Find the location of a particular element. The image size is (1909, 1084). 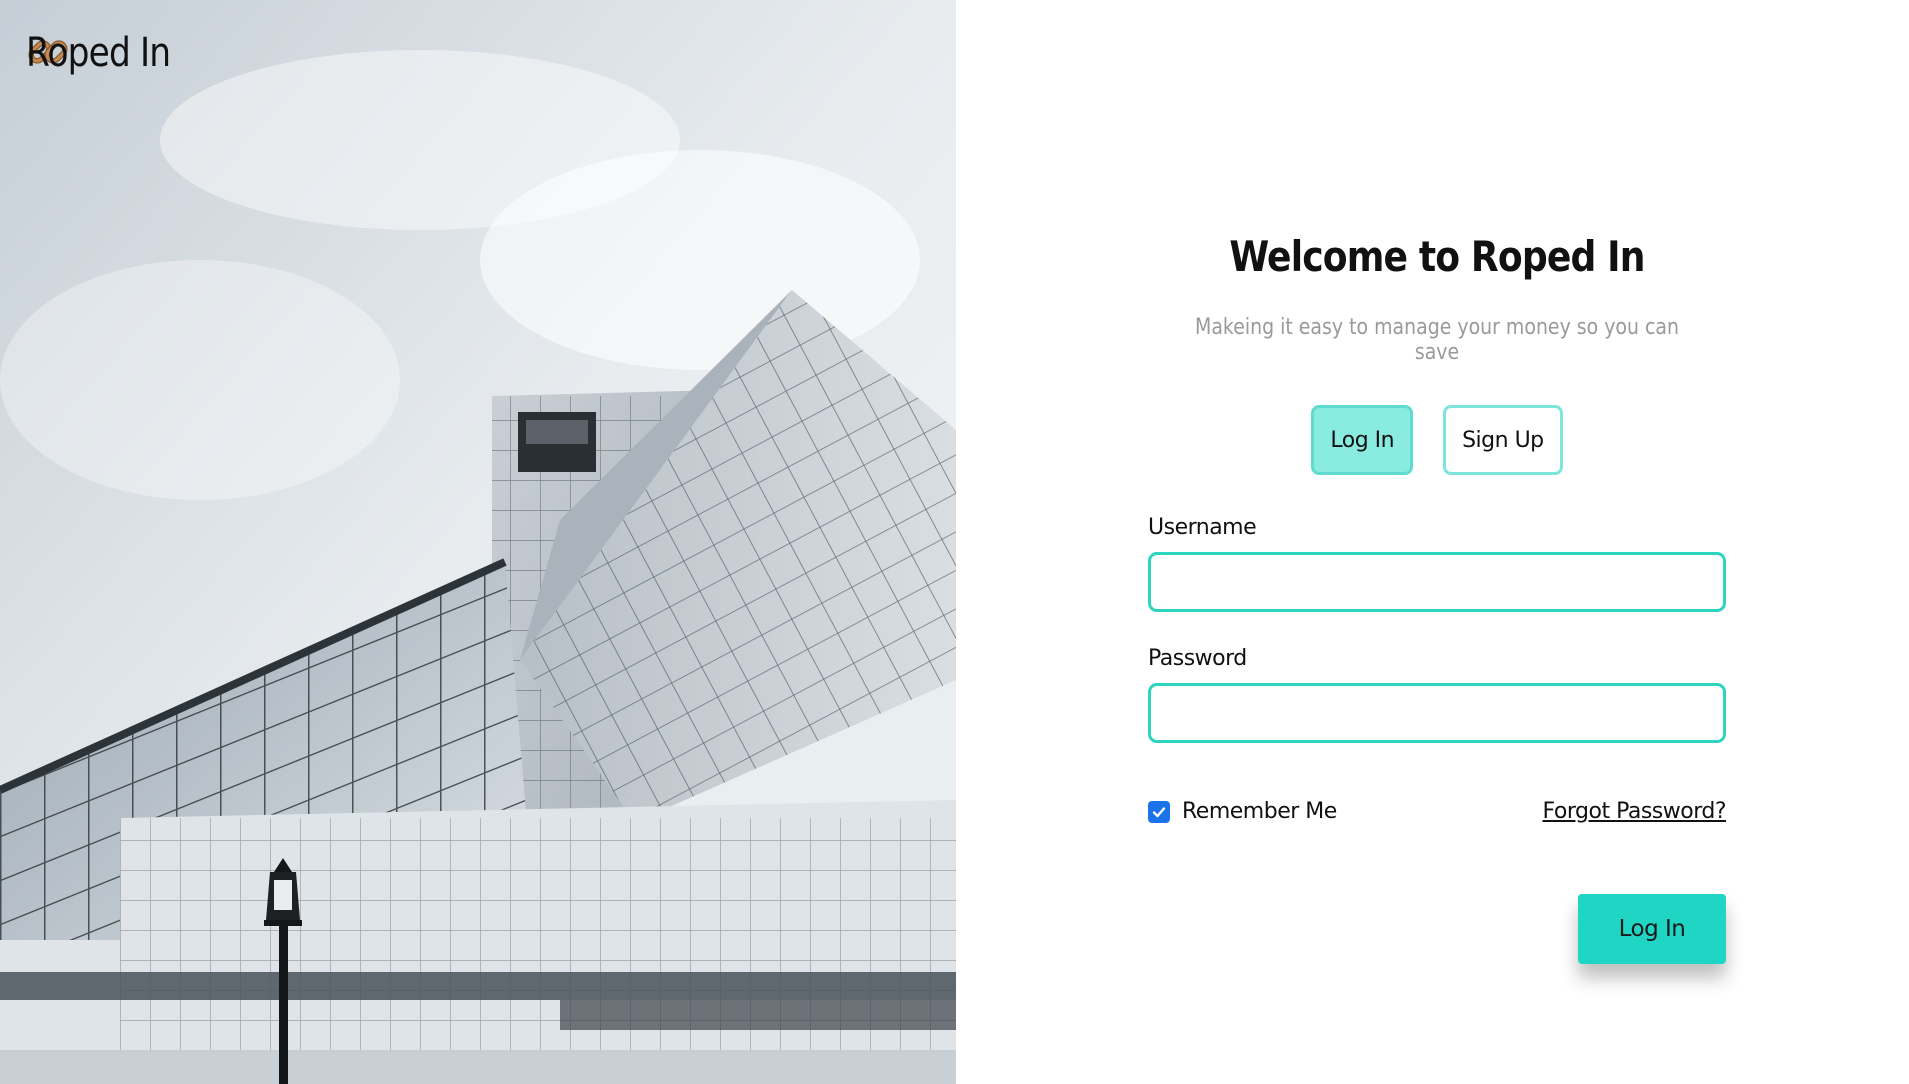

brand-name: Roped In is located at coordinates (98, 53).